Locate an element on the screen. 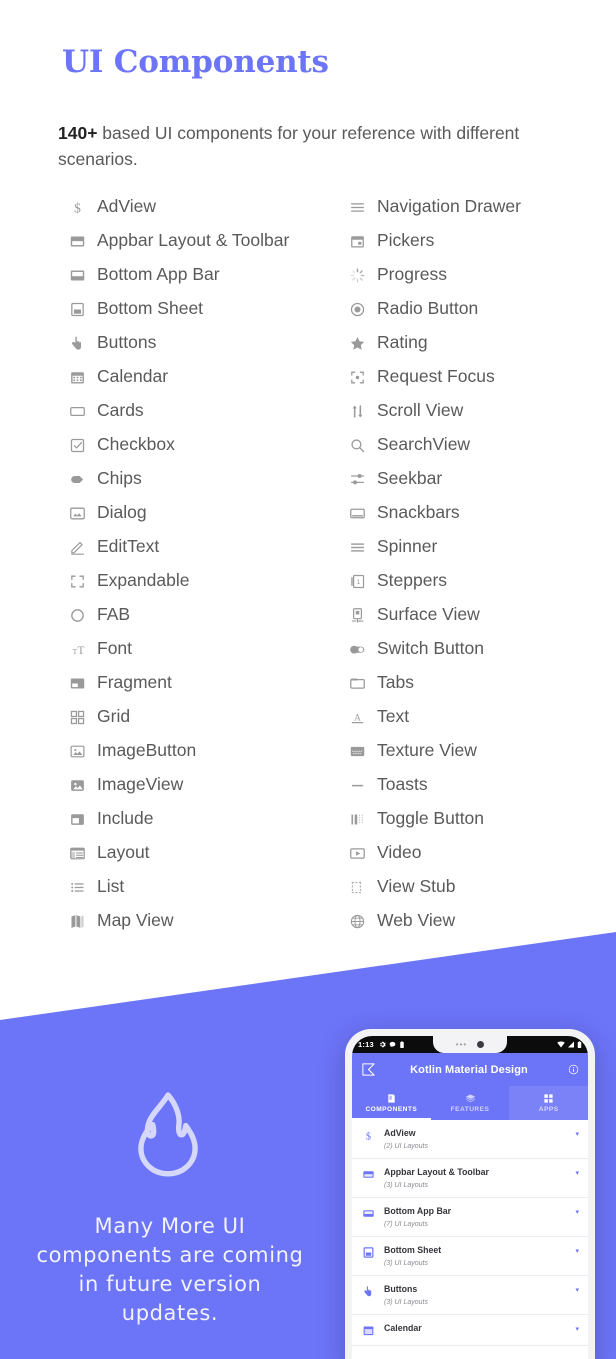 The width and height of the screenshot is (616, 1359). component-list-item: Calendar is located at coordinates (206, 377).